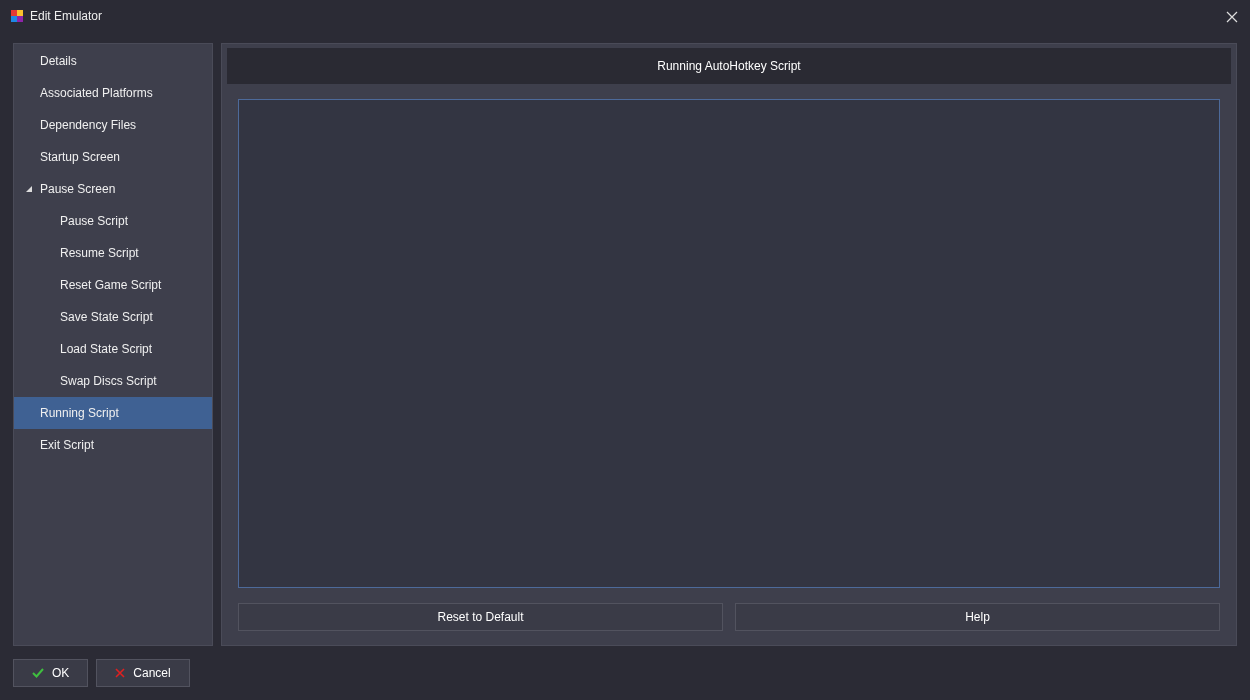  What do you see at coordinates (113, 349) in the screenshot?
I see `tree-item: Load State Script` at bounding box center [113, 349].